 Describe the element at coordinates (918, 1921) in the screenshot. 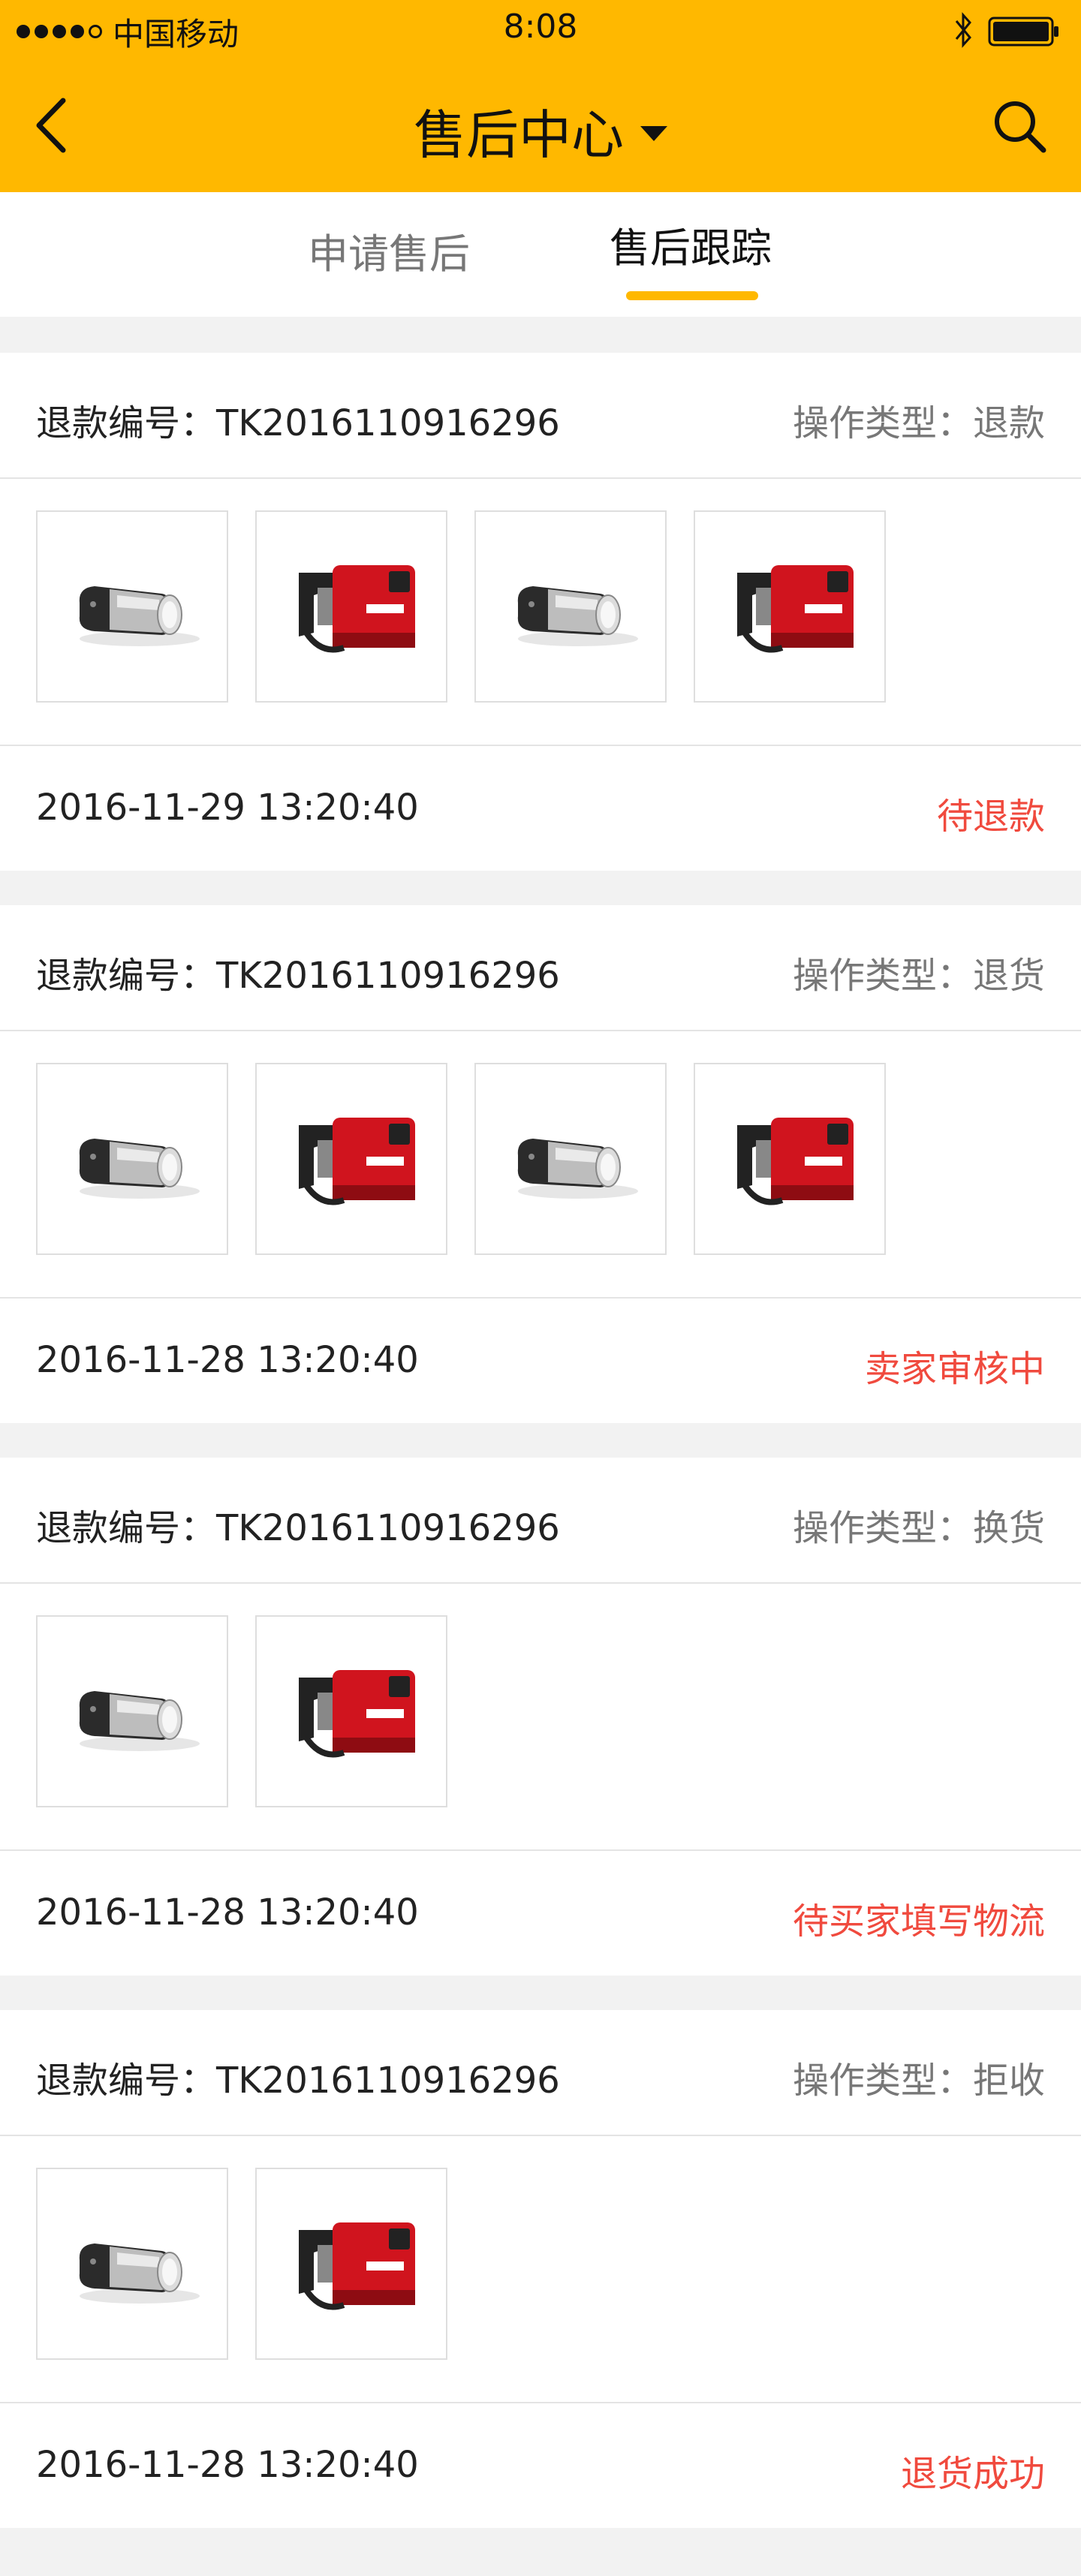

I see `order-status: 待买家填写物流` at that location.